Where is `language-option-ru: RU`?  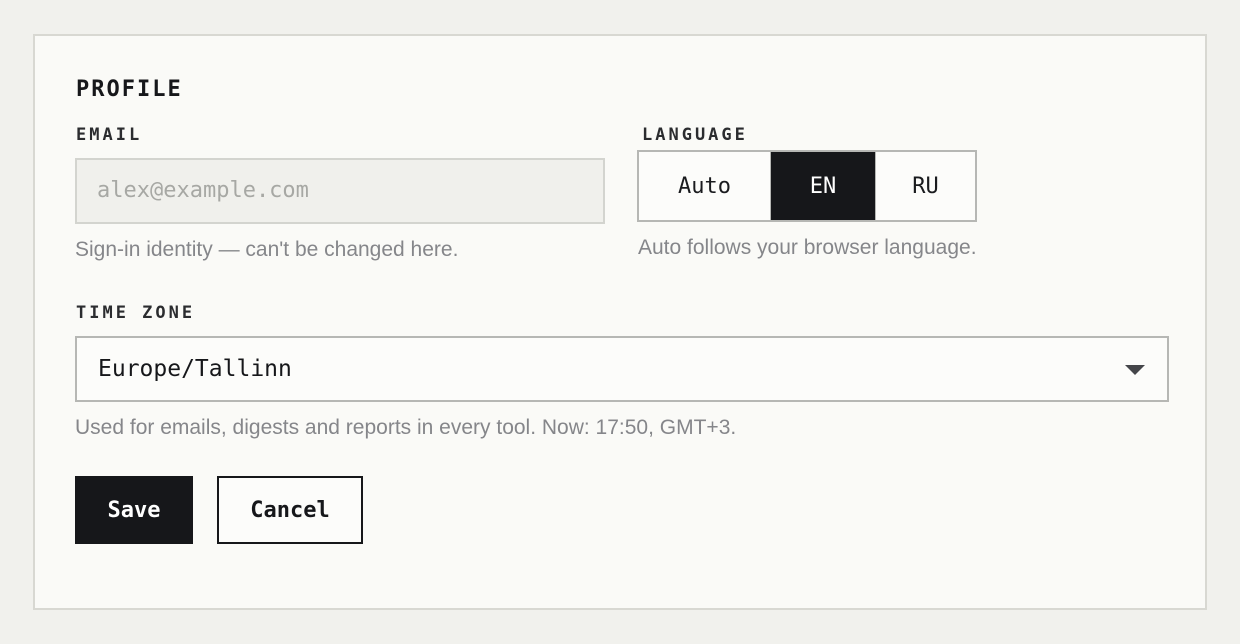
language-option-ru: RU is located at coordinates (925, 186).